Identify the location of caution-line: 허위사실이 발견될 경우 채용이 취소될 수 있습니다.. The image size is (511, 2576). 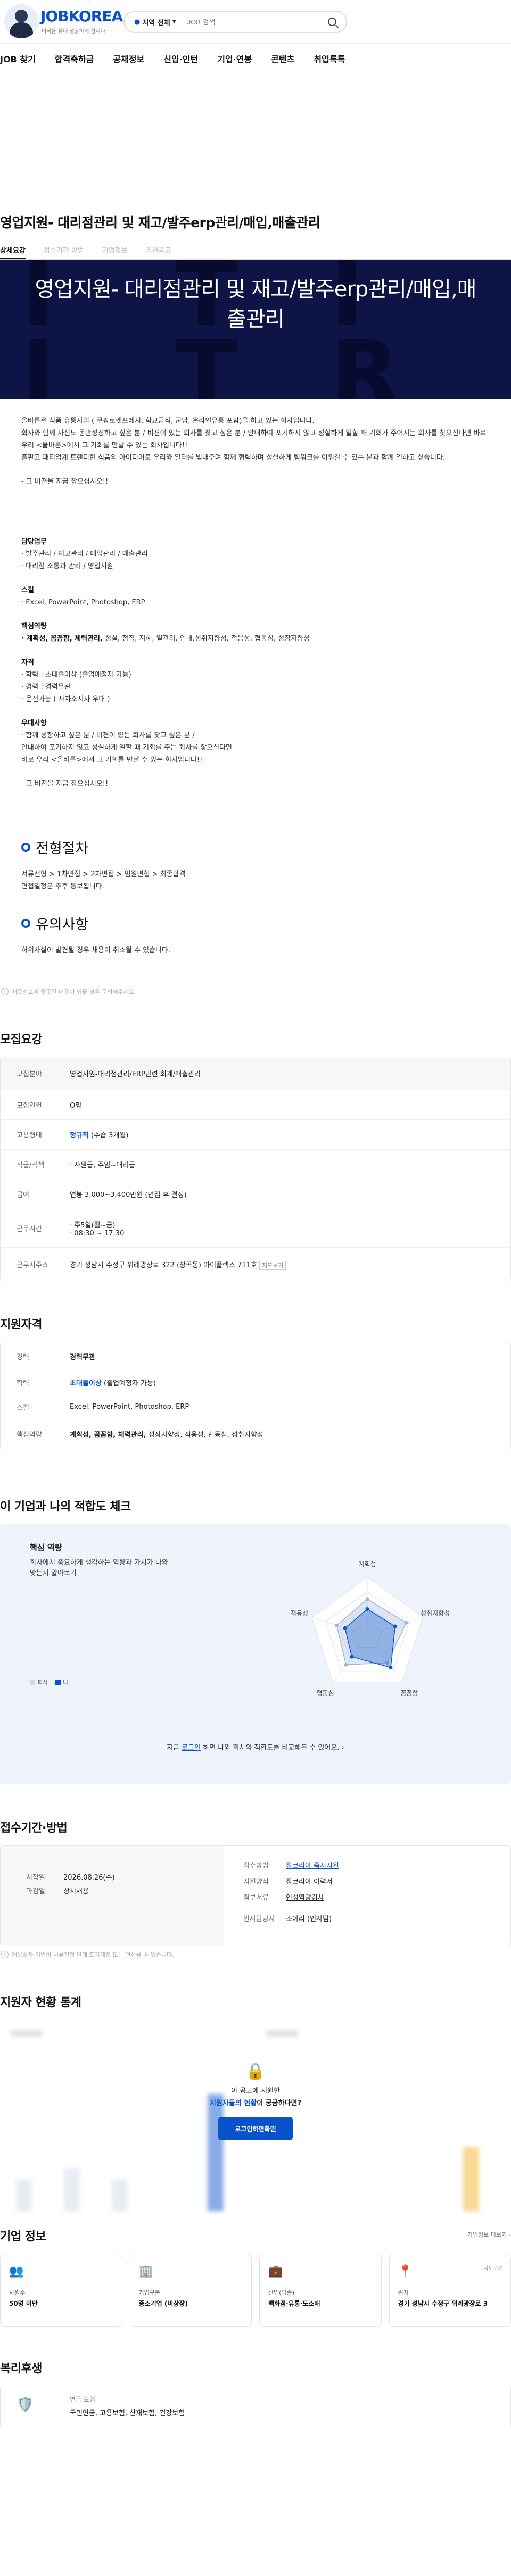
(96, 950).